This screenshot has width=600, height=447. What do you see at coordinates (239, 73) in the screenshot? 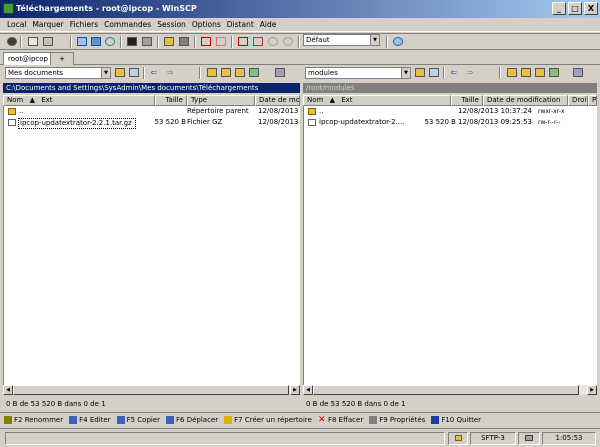
I see `local-home-icon` at bounding box center [239, 73].